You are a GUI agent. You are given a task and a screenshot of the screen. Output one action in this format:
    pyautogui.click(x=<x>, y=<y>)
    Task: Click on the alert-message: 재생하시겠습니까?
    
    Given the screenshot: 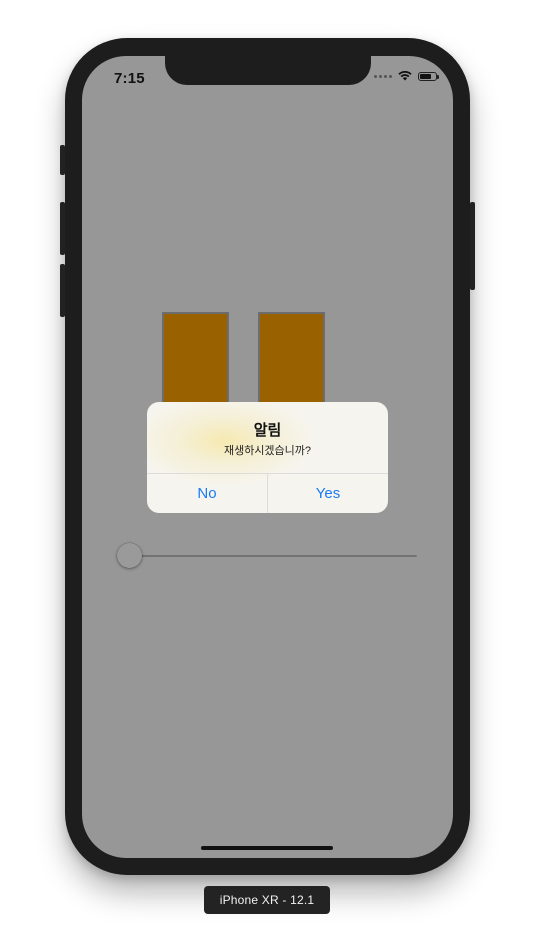 What is the action you would take?
    pyautogui.click(x=267, y=451)
    